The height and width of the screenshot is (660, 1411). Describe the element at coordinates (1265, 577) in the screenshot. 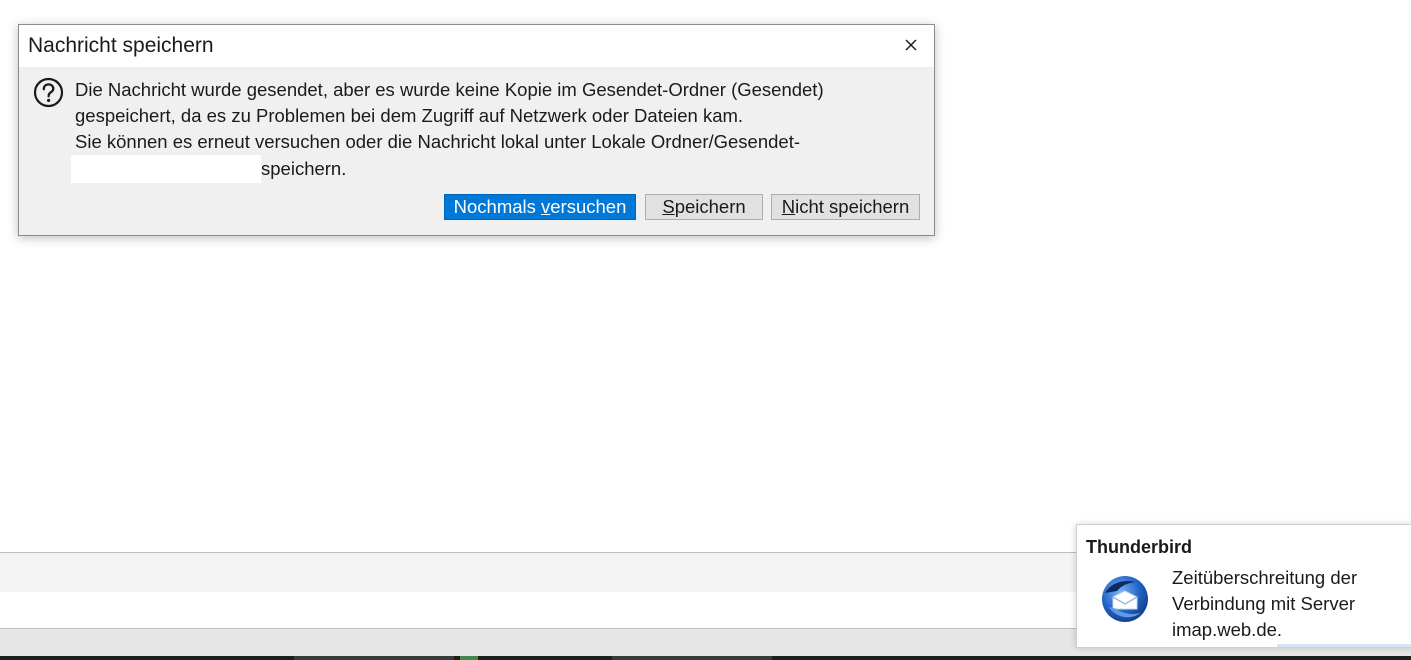

I see `notification-line: Zeitüberschreitung der` at that location.